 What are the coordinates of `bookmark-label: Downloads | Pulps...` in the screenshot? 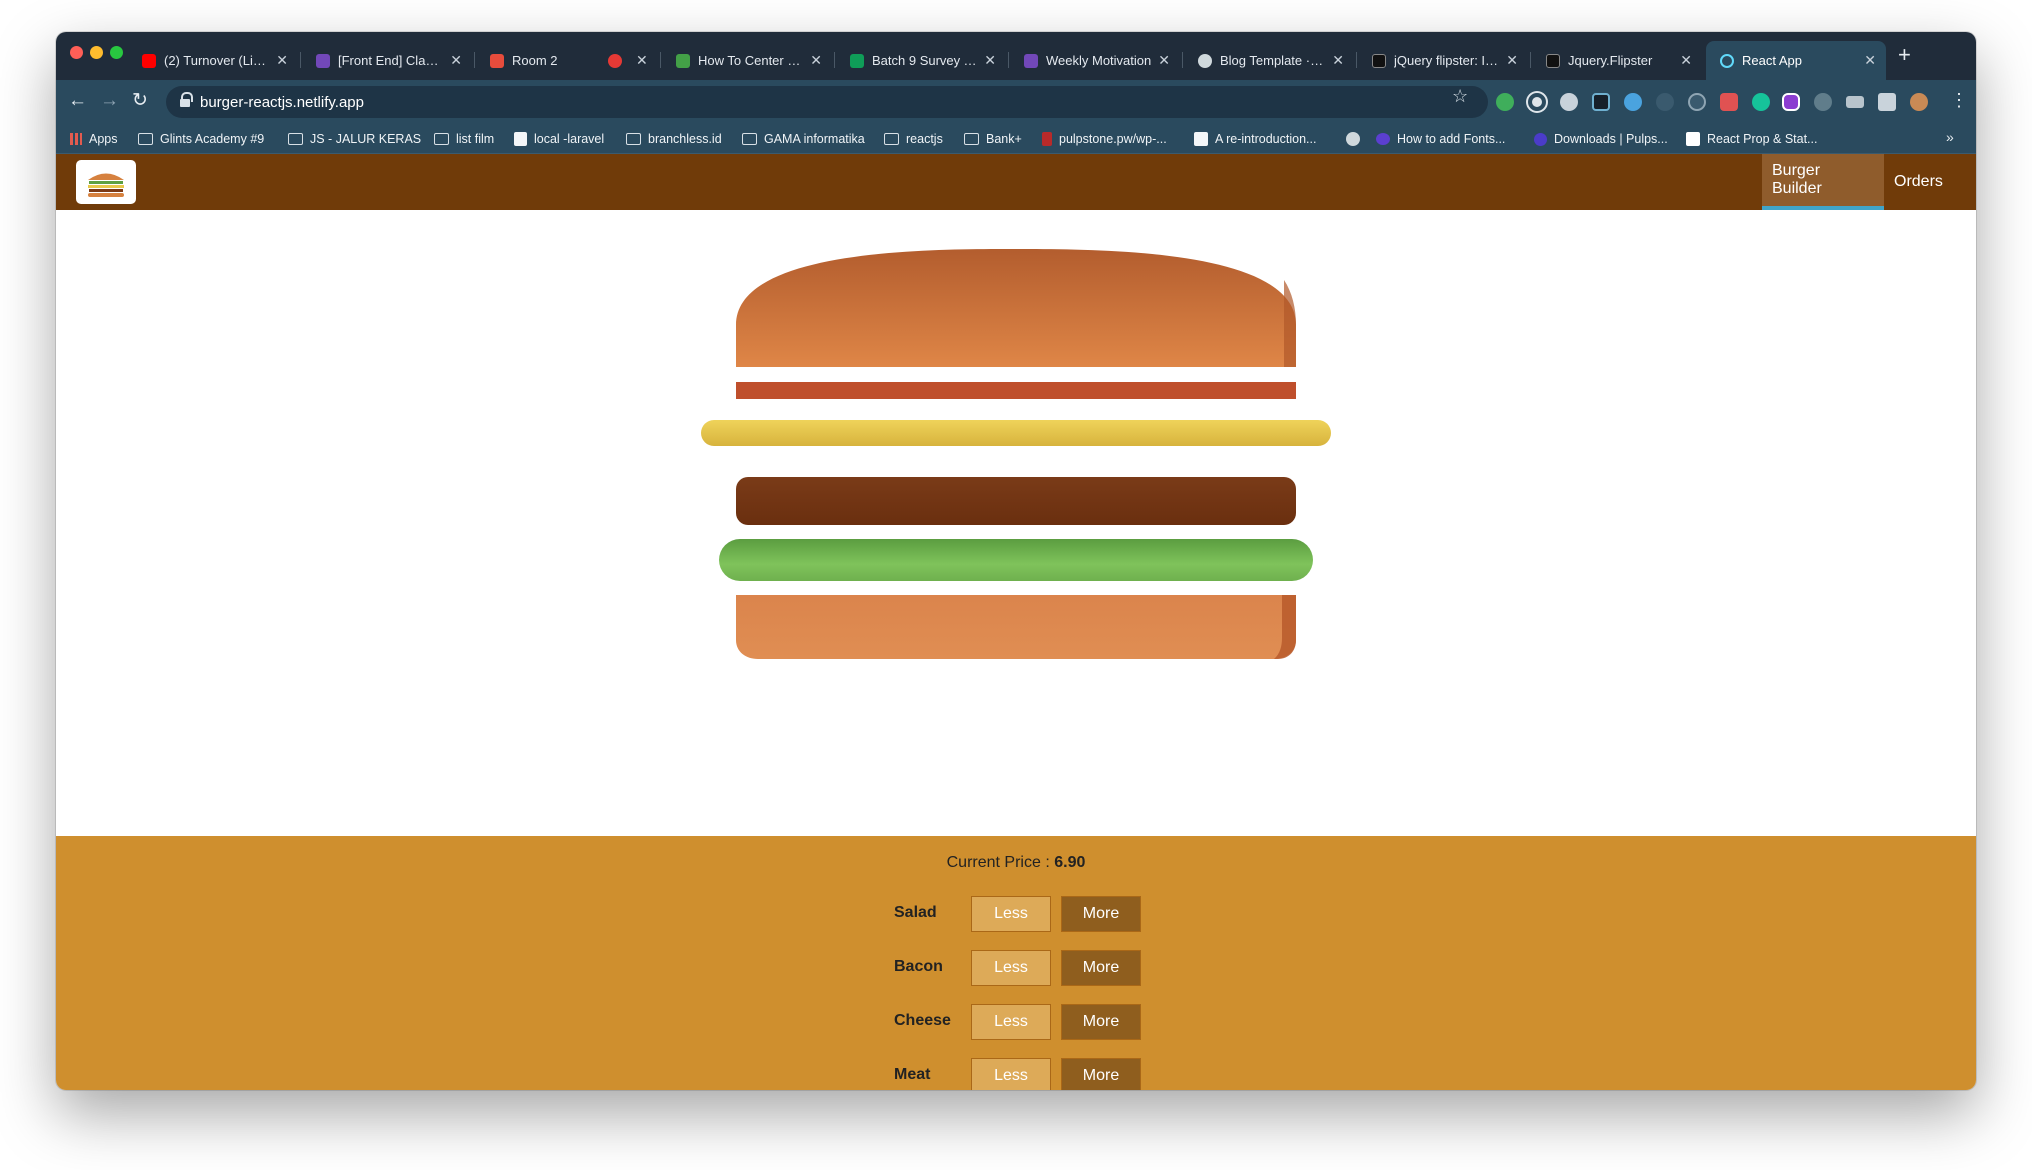 It's located at (1611, 139).